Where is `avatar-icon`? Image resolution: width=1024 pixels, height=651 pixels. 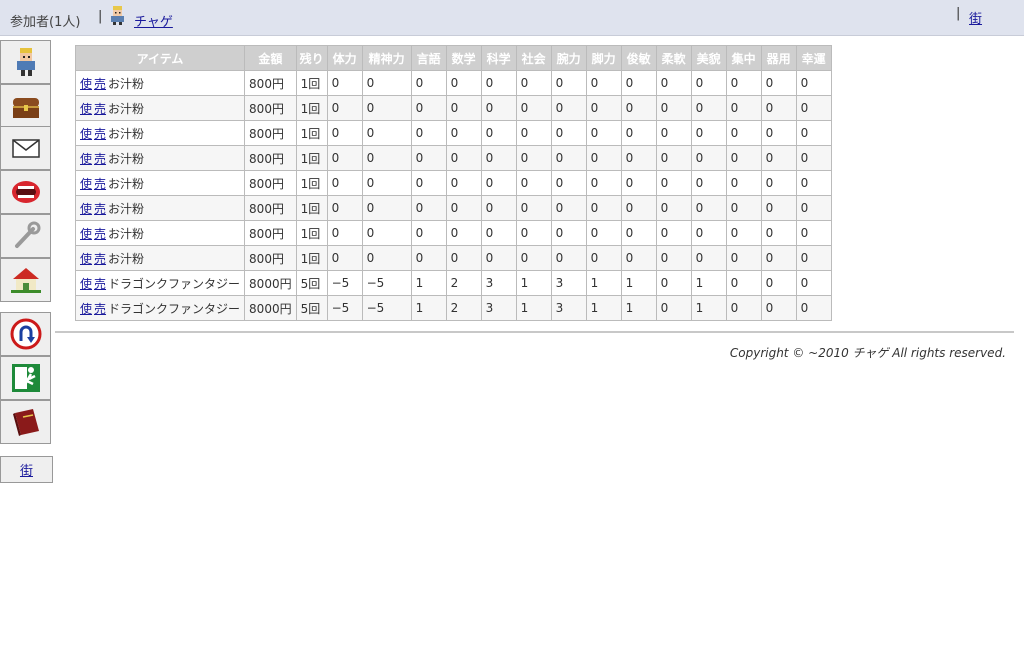 avatar-icon is located at coordinates (25, 62).